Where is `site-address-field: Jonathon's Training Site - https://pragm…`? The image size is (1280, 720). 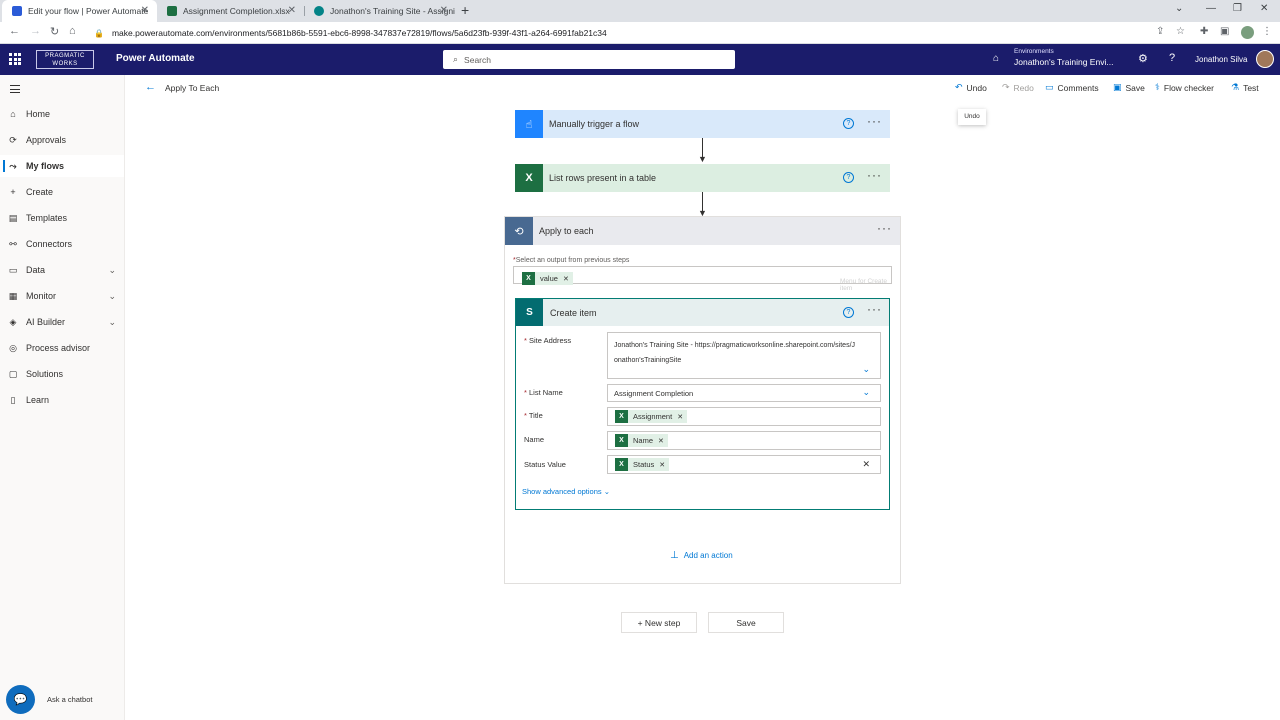
site-address-field: Jonathon's Training Site - https://pragm… is located at coordinates (744, 355).